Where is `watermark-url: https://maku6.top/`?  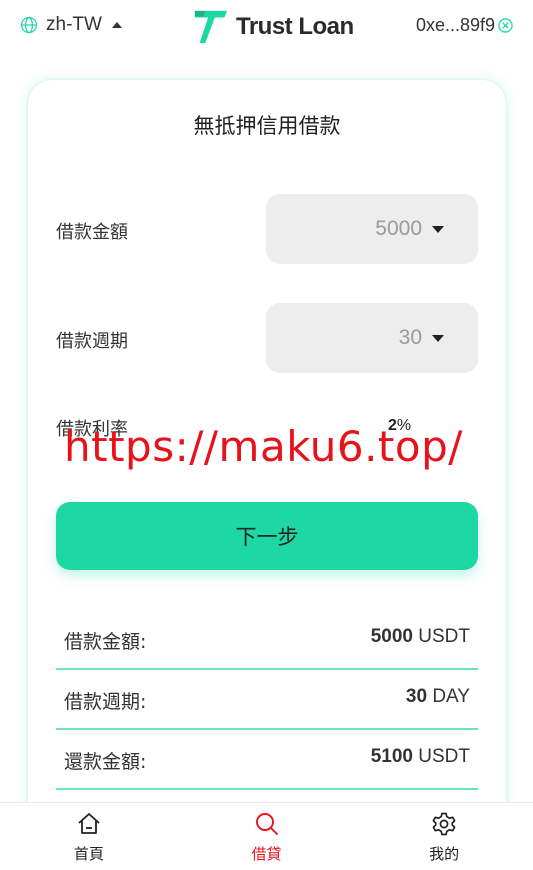
watermark-url: https://maku6.top/ is located at coordinates (263, 446).